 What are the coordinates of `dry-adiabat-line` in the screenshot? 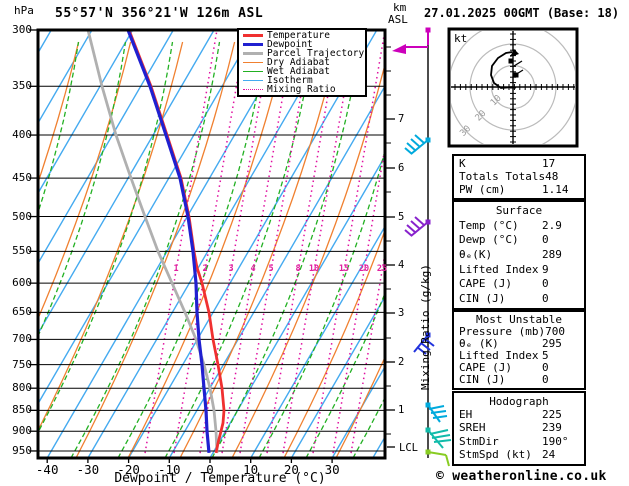 It's located at (612, 250).